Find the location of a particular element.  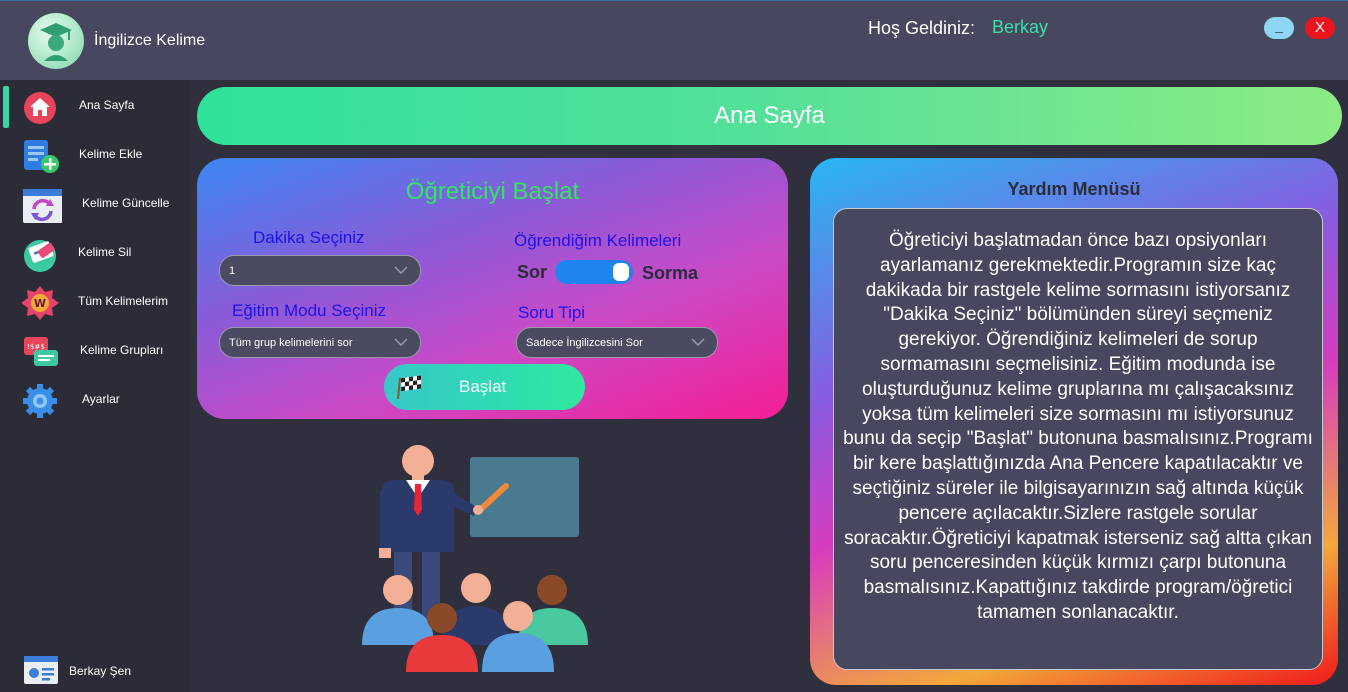

sidebar-item-all-words: W Tüm Kelimelerim is located at coordinates (95, 303).